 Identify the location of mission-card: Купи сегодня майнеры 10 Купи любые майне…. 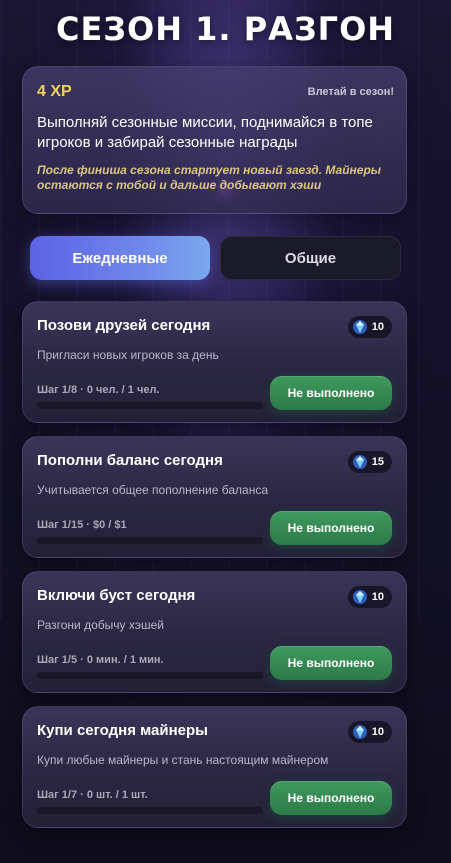
(214, 767).